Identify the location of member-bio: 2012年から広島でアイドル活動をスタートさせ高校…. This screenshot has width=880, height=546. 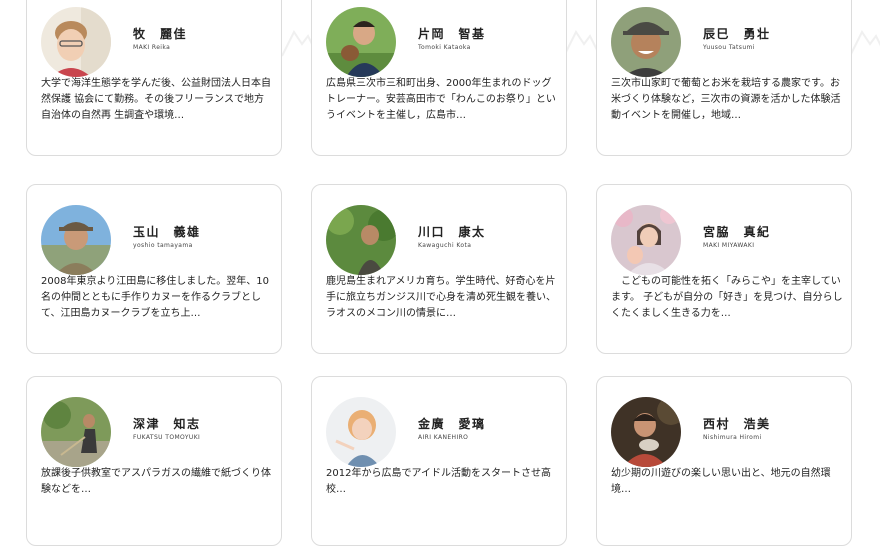
(438, 481).